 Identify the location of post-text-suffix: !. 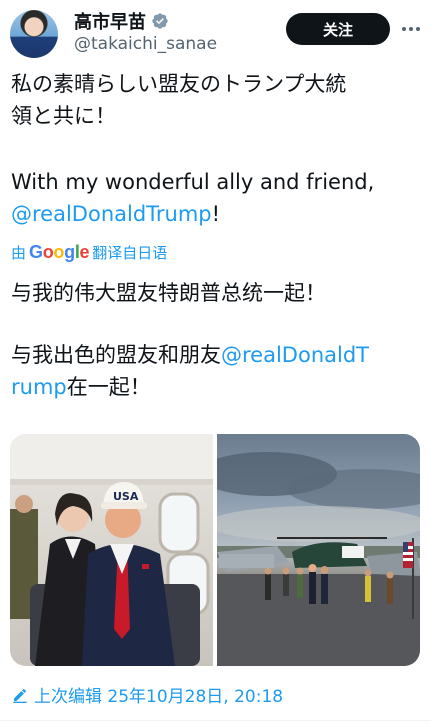
(216, 214).